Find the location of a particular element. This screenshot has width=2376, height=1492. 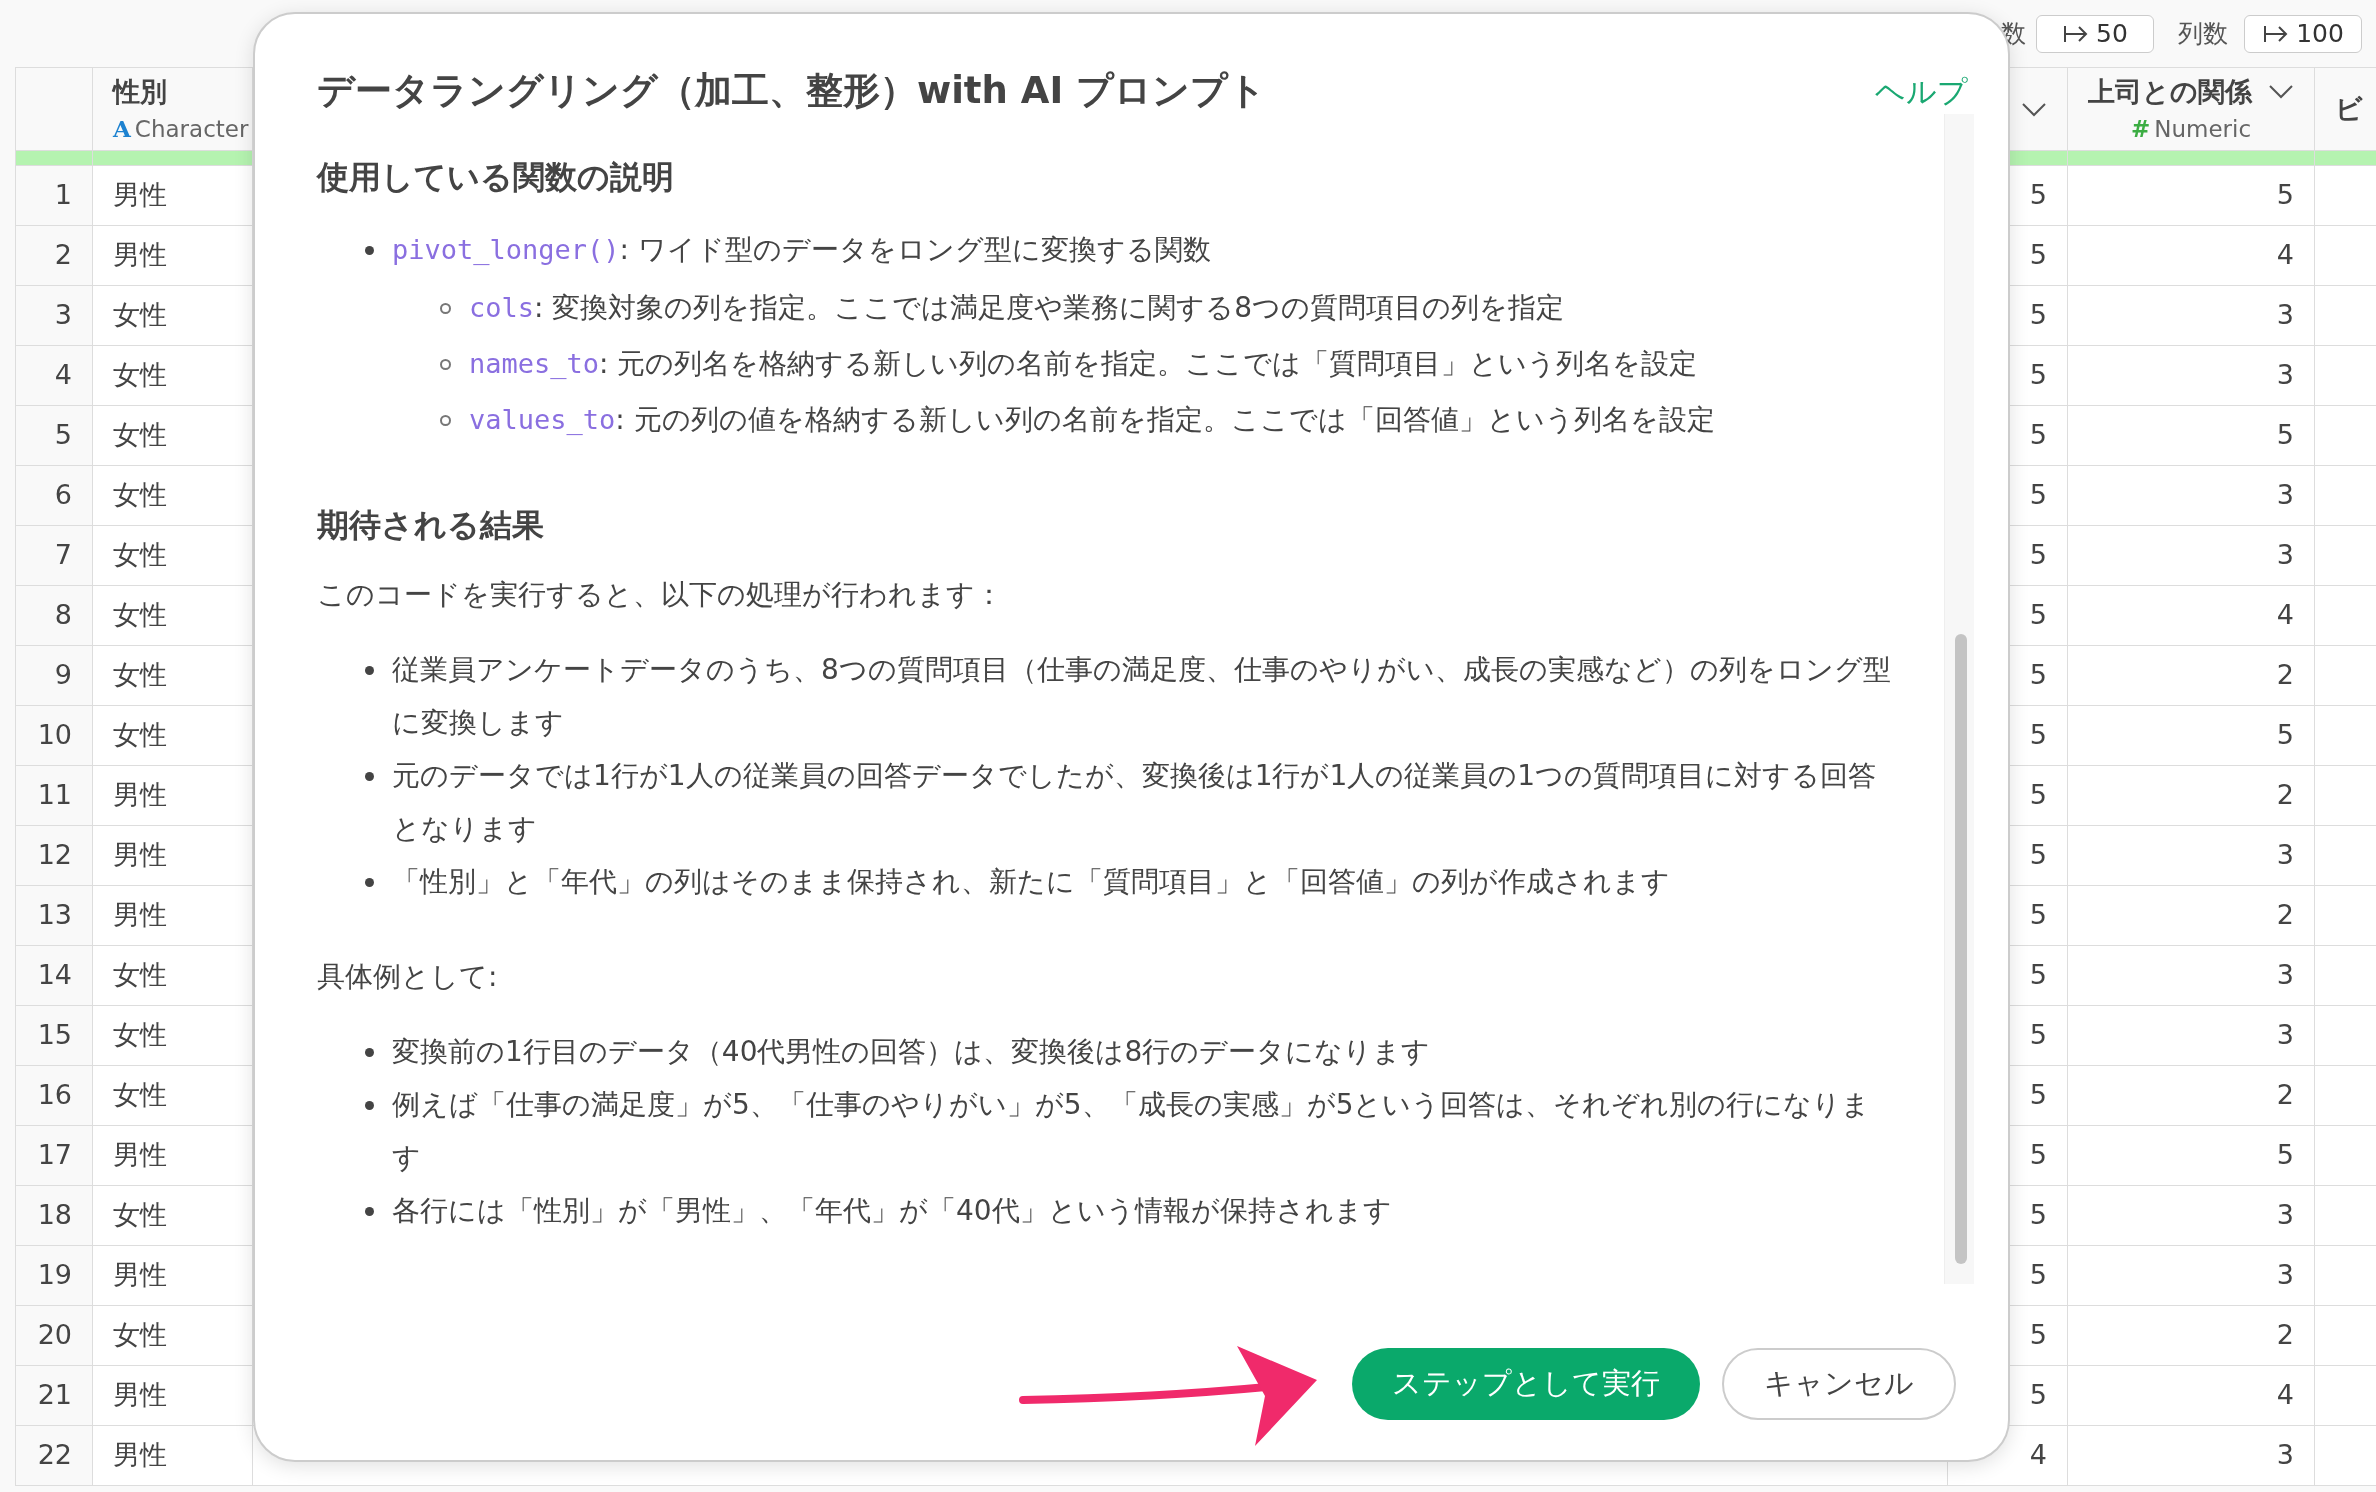

list-item-text: 例えば「仕事の満足度」が5、「仕事のやりがい」が5、「成長の実感」が5という回答は、それぞれ別の行になります is located at coordinates (1131, 1130).